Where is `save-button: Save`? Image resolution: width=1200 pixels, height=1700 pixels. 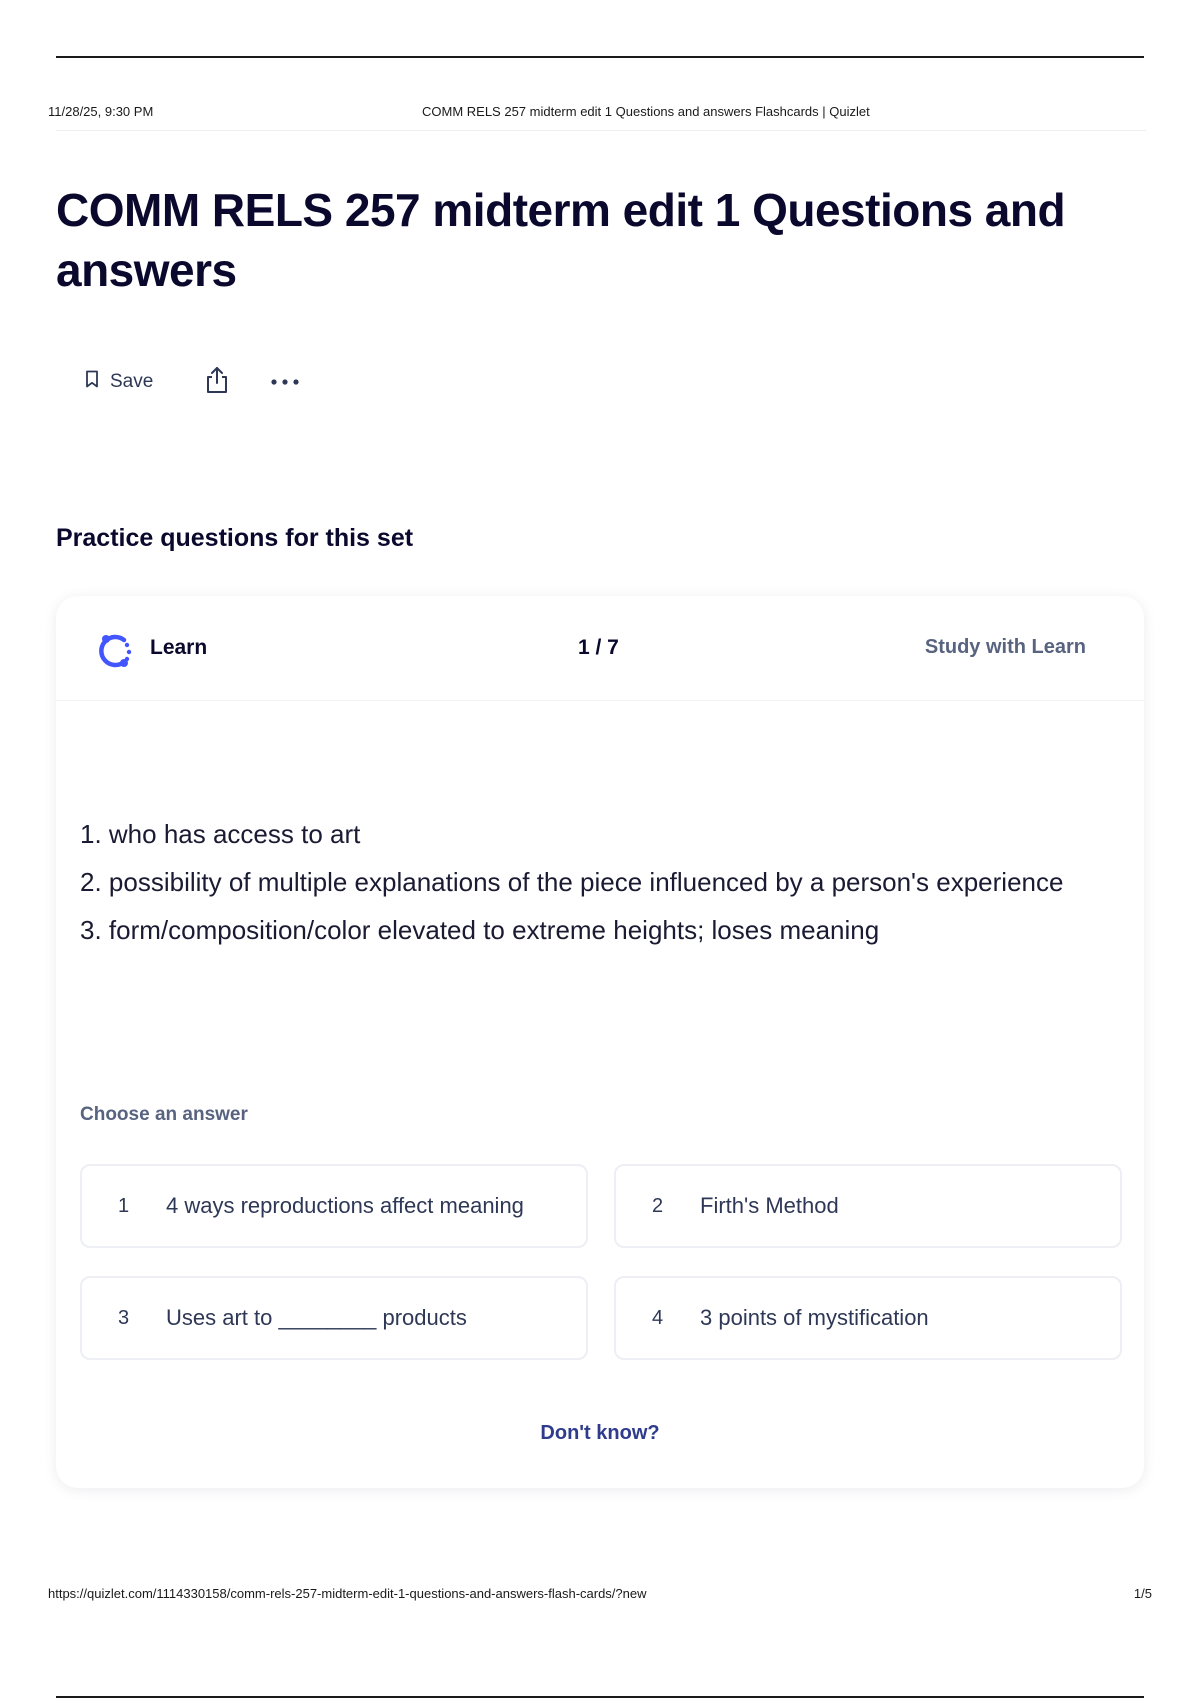
save-button: Save is located at coordinates (118, 382).